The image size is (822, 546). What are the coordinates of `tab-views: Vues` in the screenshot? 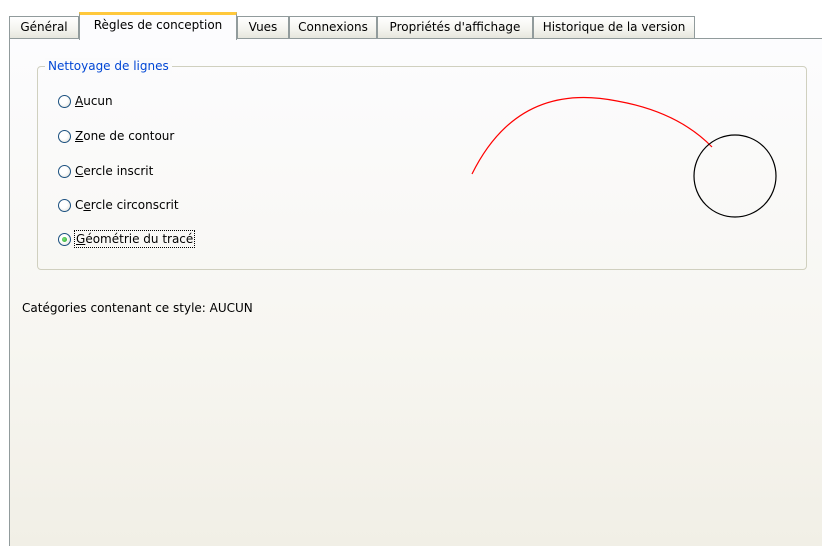 It's located at (263, 27).